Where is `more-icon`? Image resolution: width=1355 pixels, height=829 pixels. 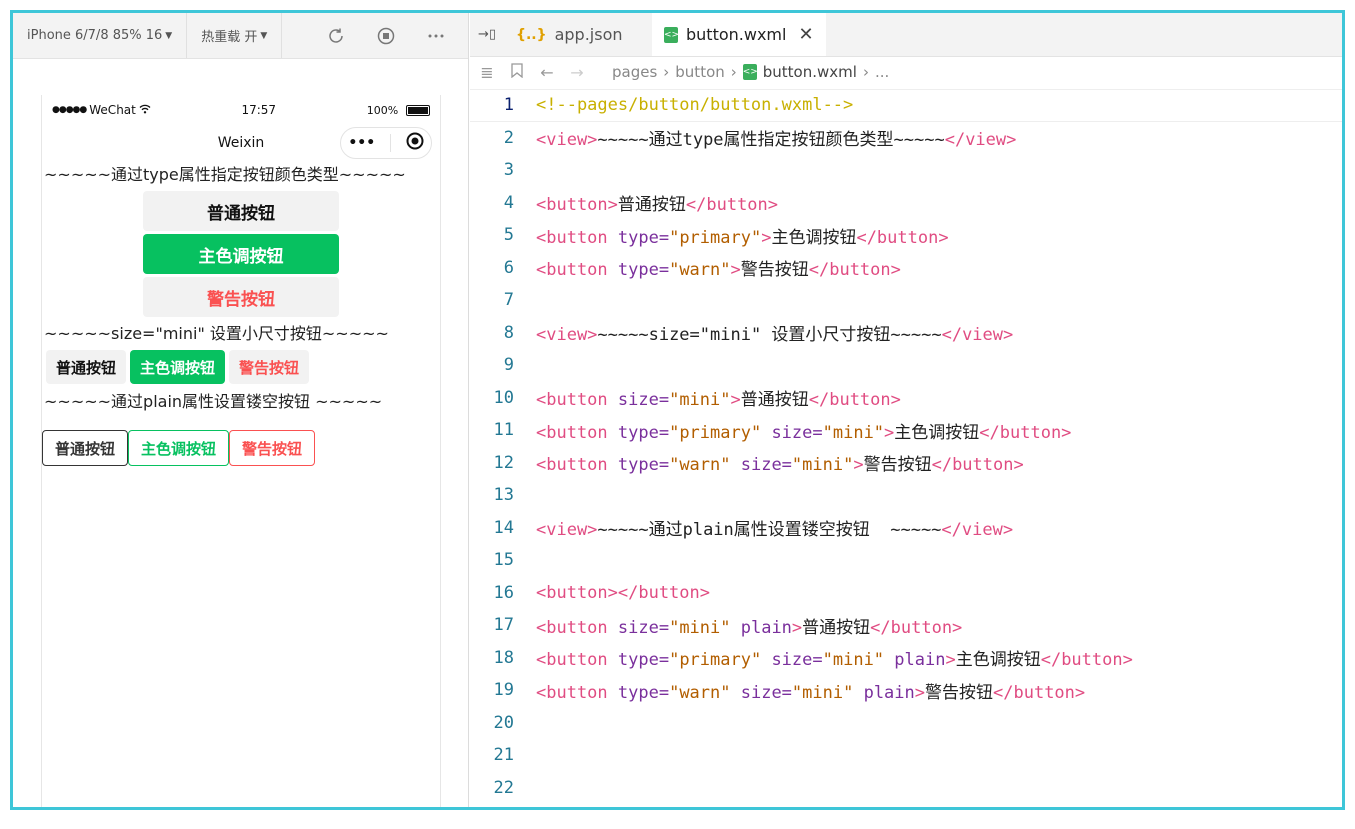 more-icon is located at coordinates (436, 36).